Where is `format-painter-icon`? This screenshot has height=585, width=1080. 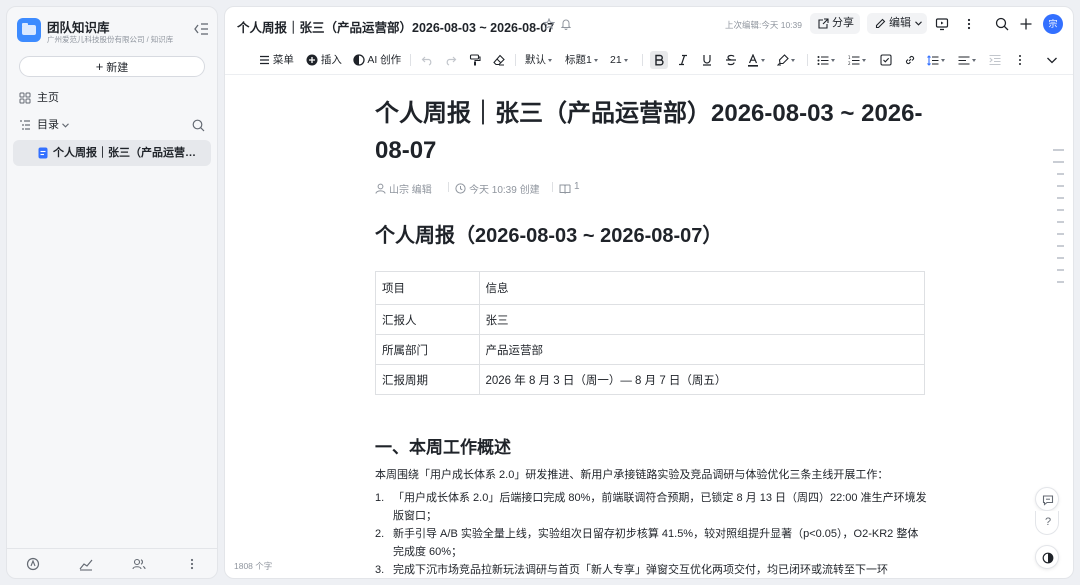
format-painter-icon is located at coordinates (475, 60).